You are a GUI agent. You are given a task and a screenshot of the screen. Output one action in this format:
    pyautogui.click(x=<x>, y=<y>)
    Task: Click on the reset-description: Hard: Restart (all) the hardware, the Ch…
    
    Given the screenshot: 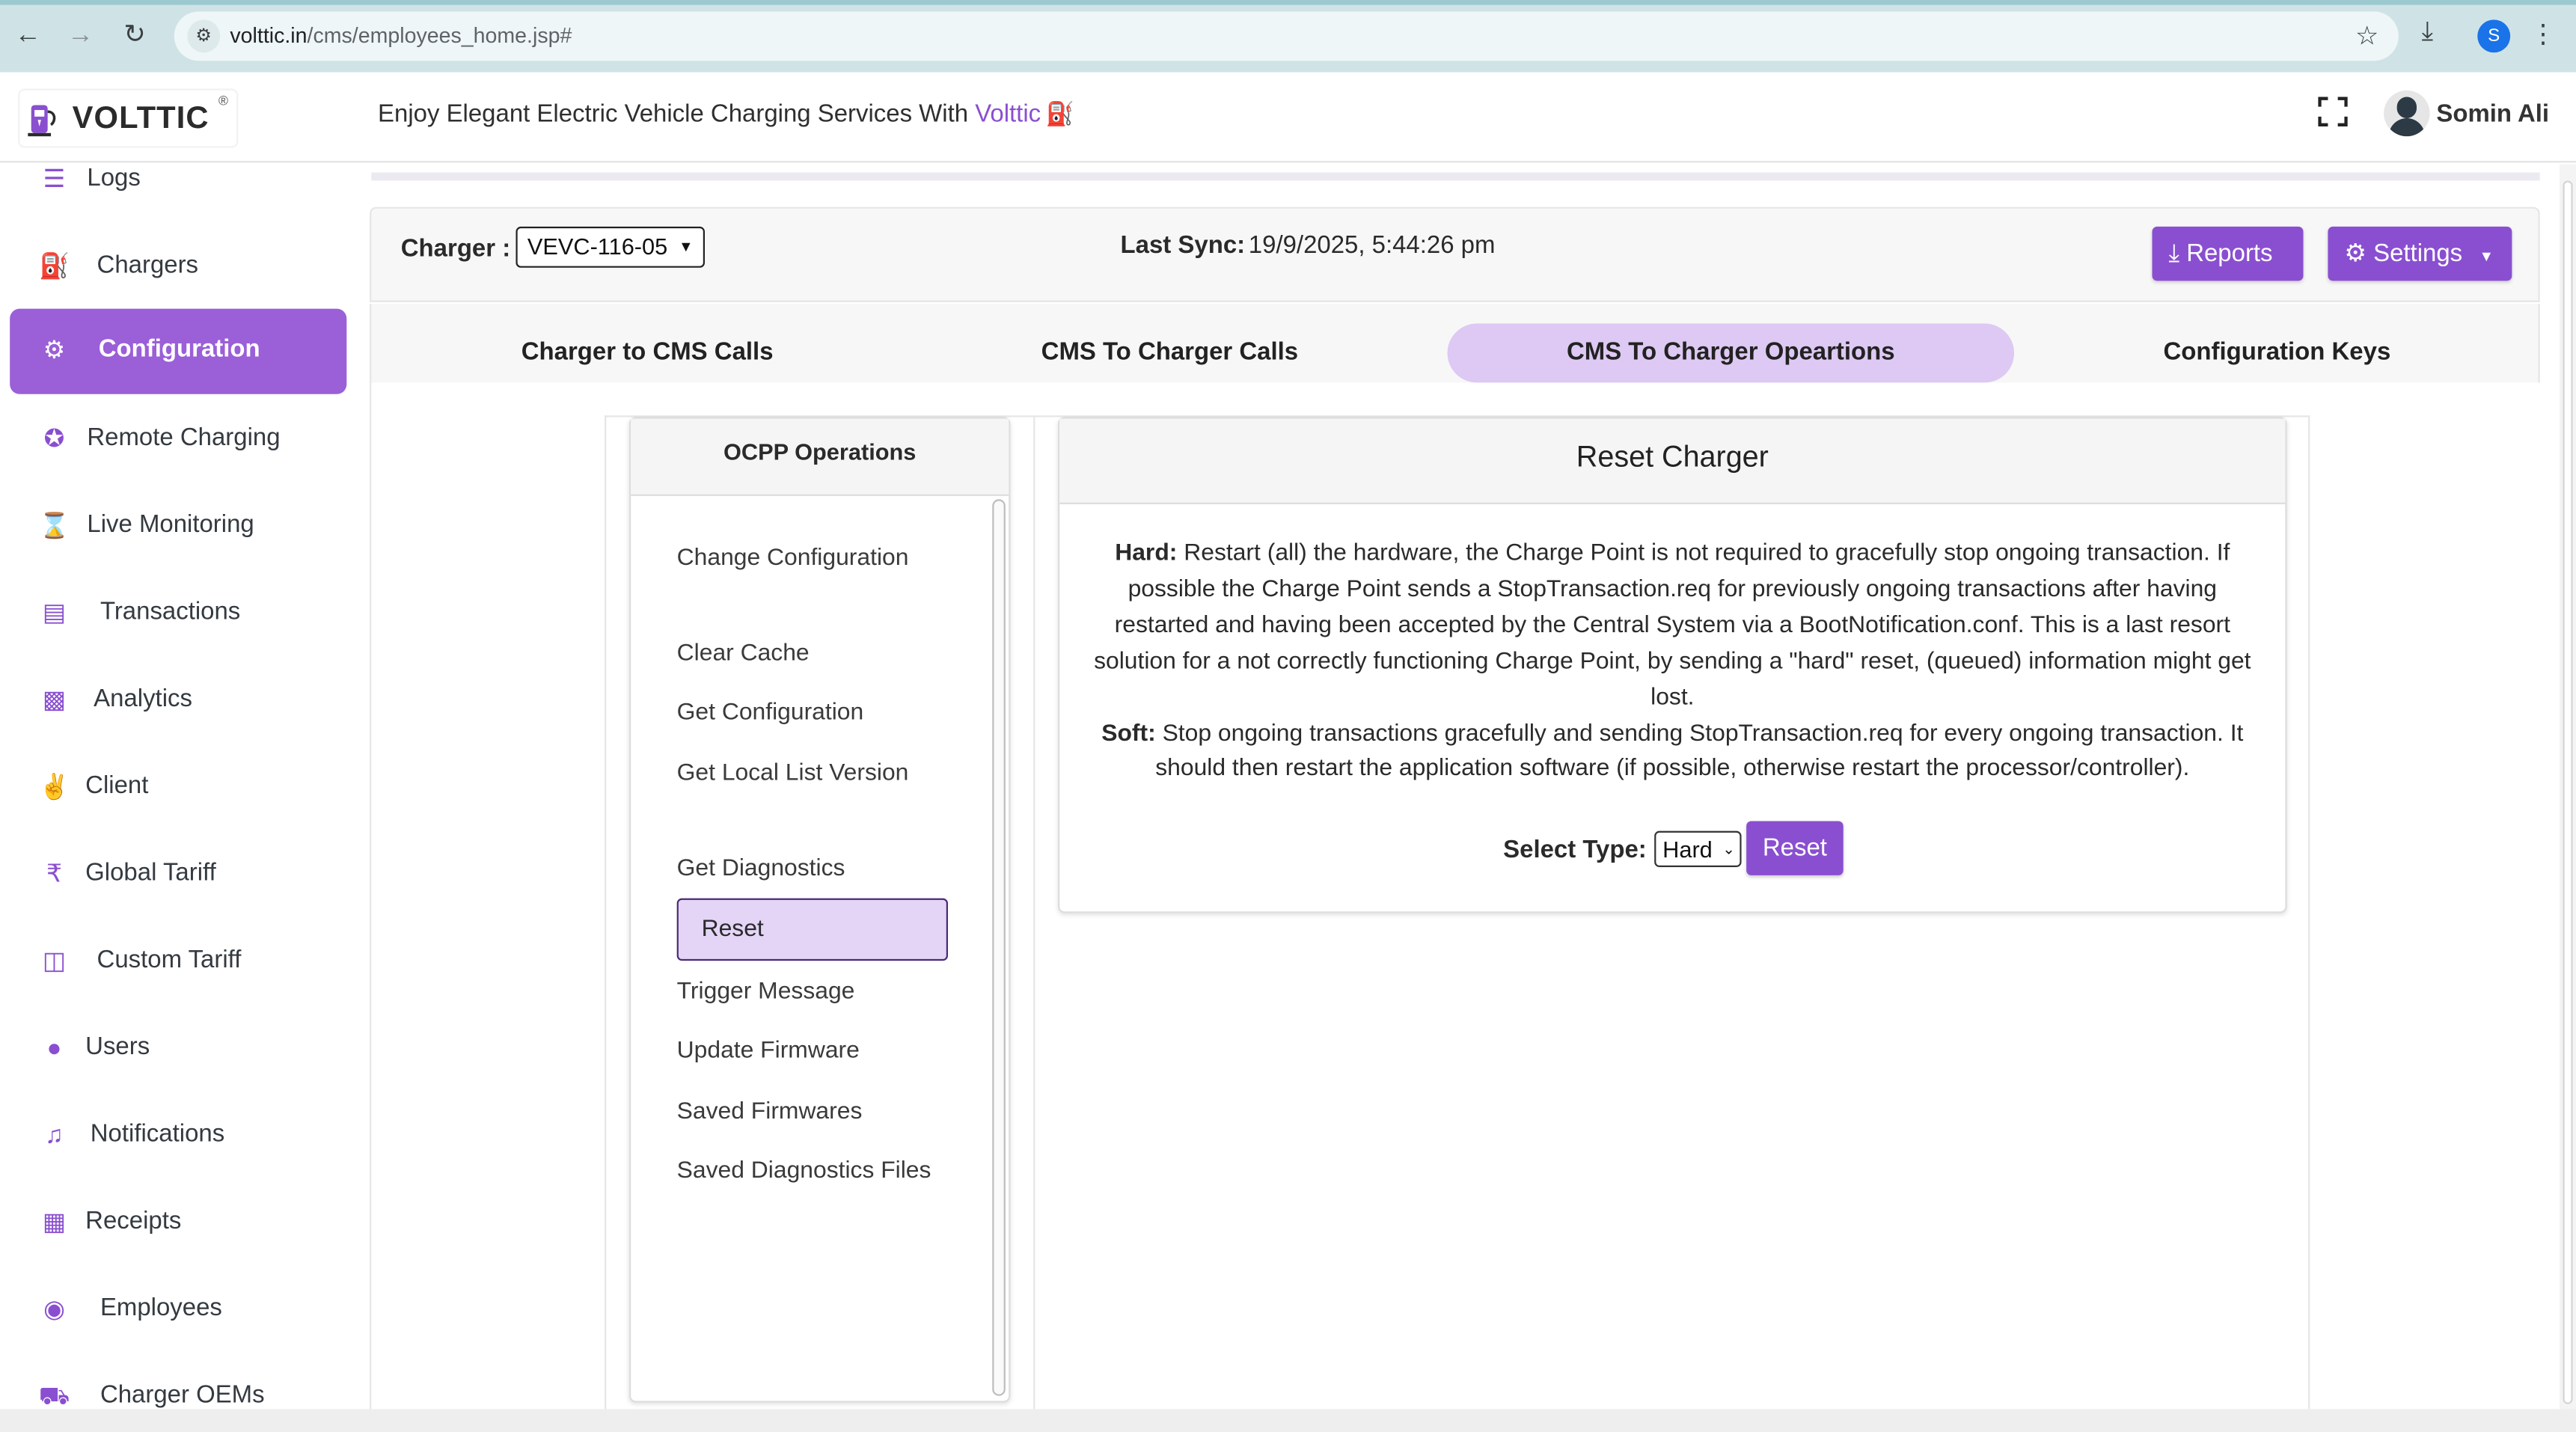 What is the action you would take?
    pyautogui.click(x=1672, y=663)
    